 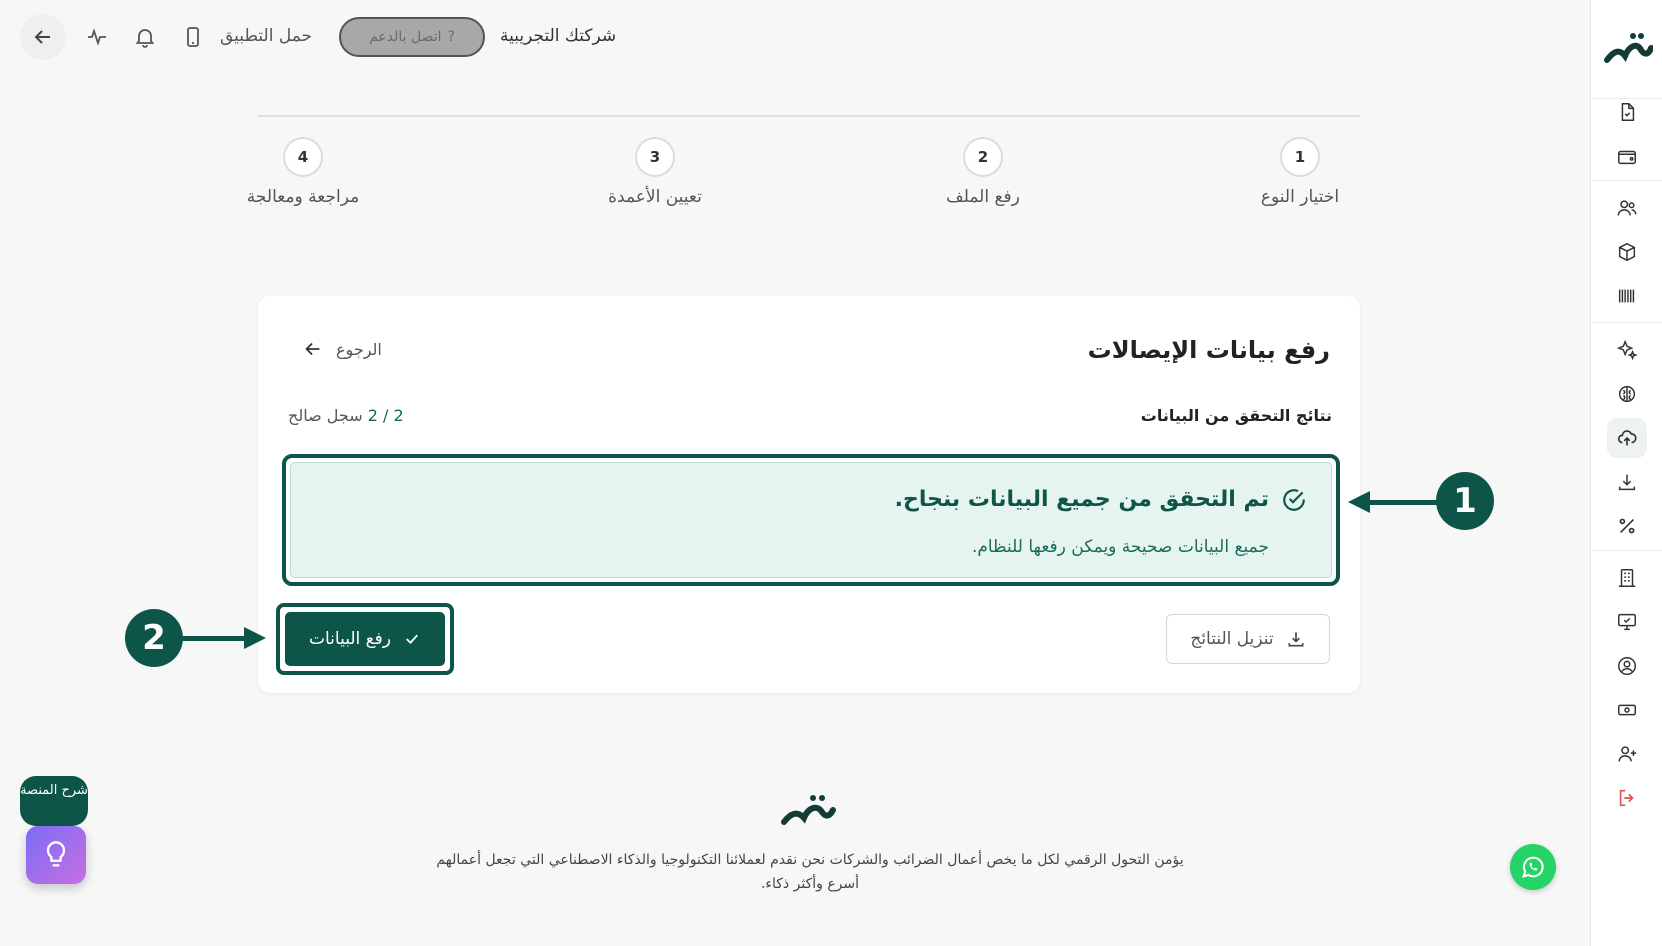 I want to click on check-circle-icon, so click(x=1294, y=500).